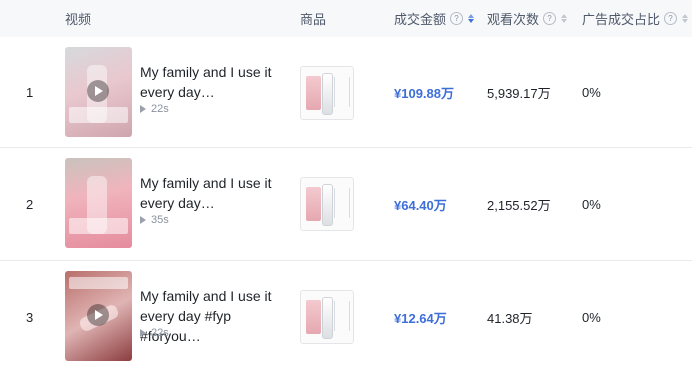 The image size is (692, 373). I want to click on column-header-views-label: 观看次数, so click(513, 19).